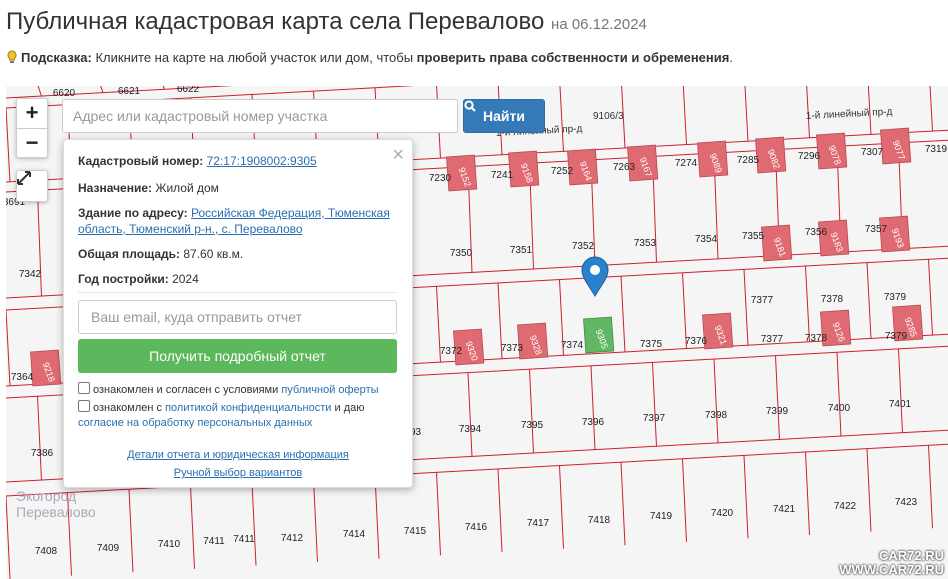 This screenshot has height=579, width=948. What do you see at coordinates (651, 344) in the screenshot?
I see `parcel-label: 7375` at bounding box center [651, 344].